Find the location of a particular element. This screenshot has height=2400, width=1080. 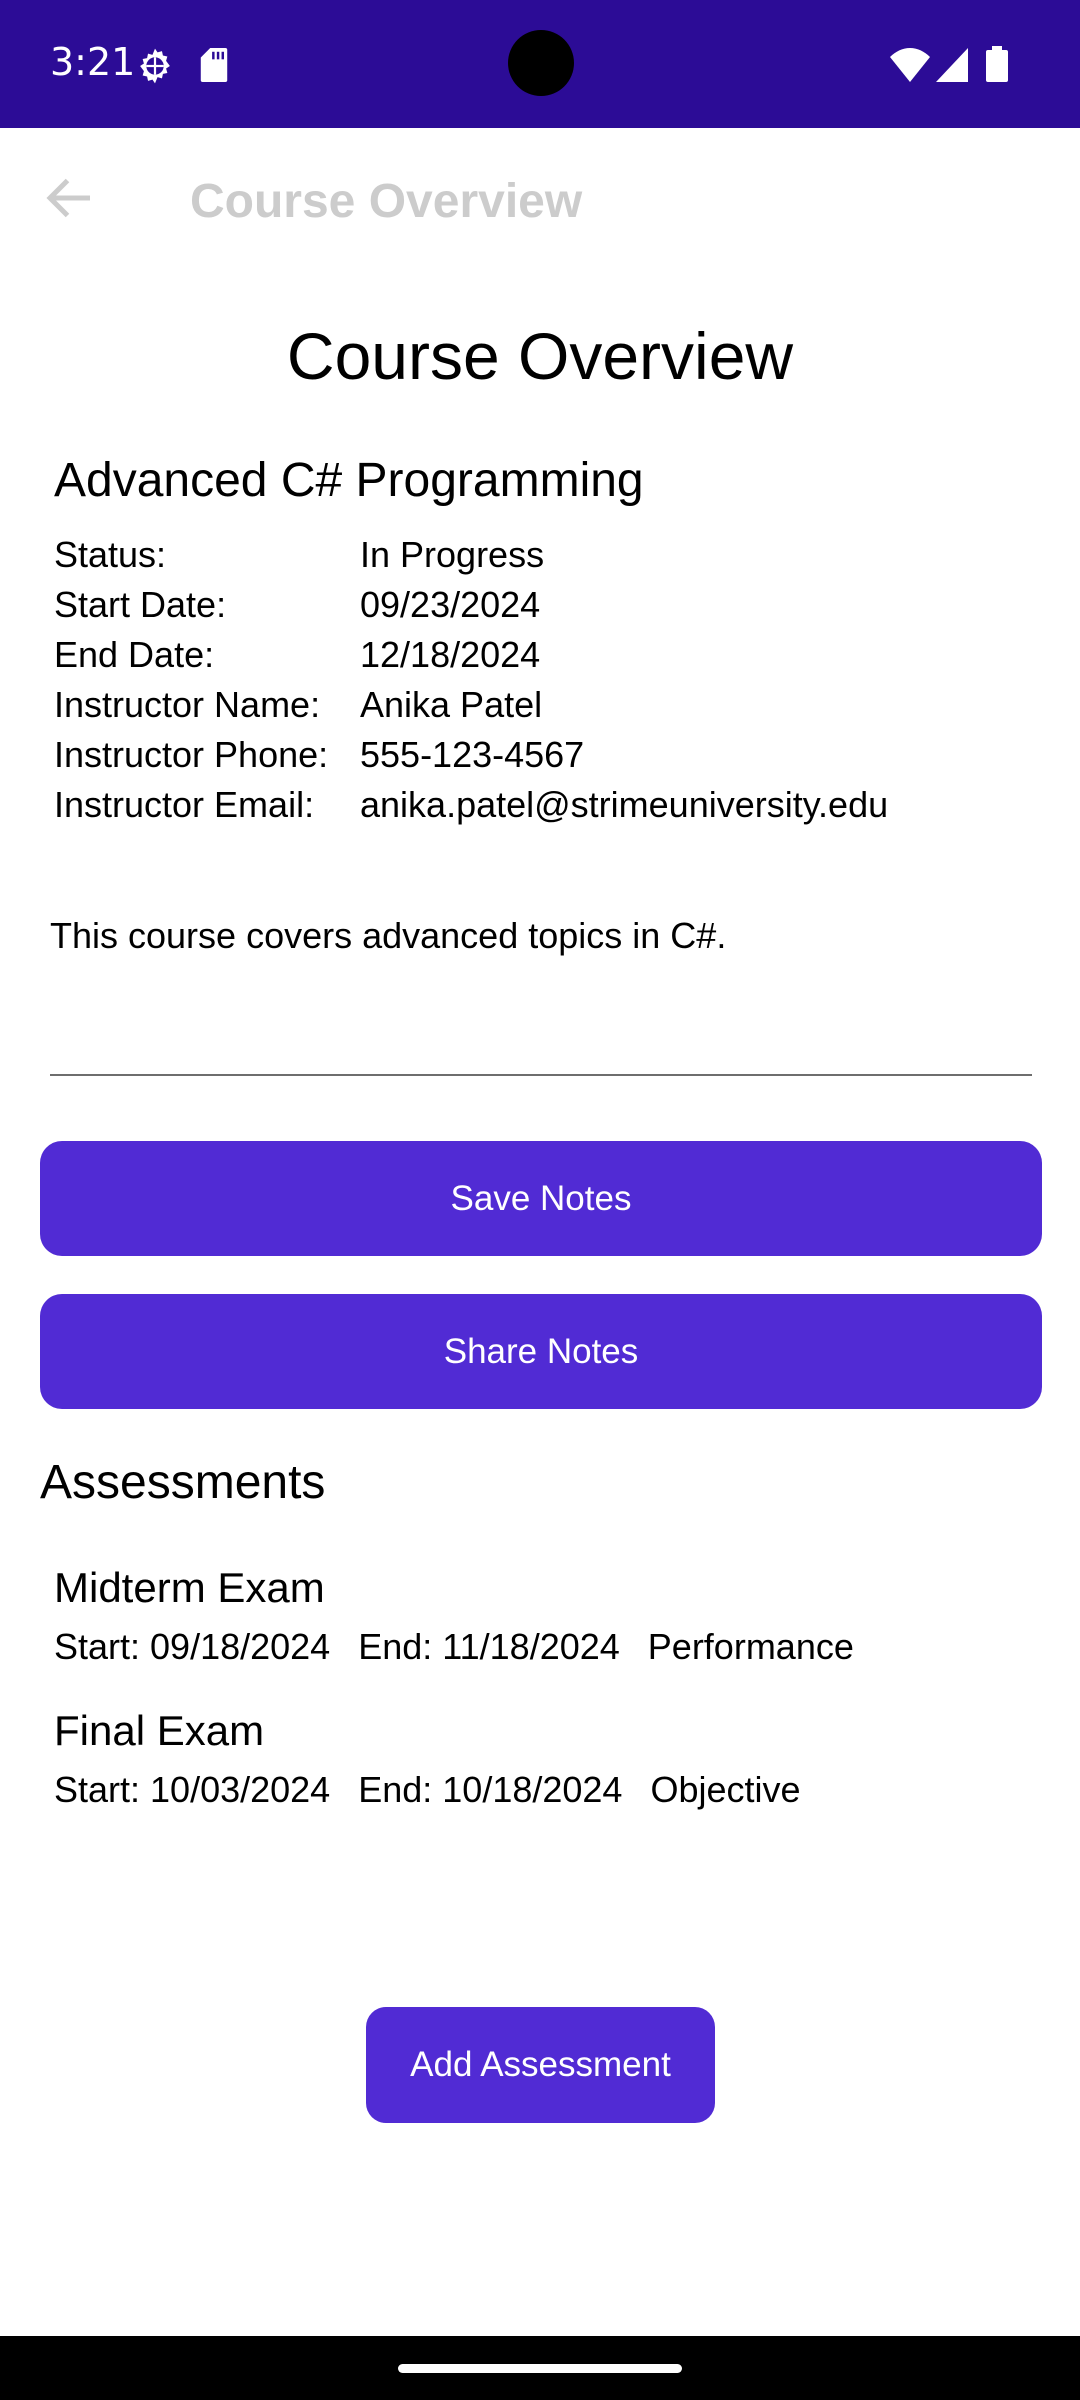

share-notes-button: Share Notes is located at coordinates (541, 1351).